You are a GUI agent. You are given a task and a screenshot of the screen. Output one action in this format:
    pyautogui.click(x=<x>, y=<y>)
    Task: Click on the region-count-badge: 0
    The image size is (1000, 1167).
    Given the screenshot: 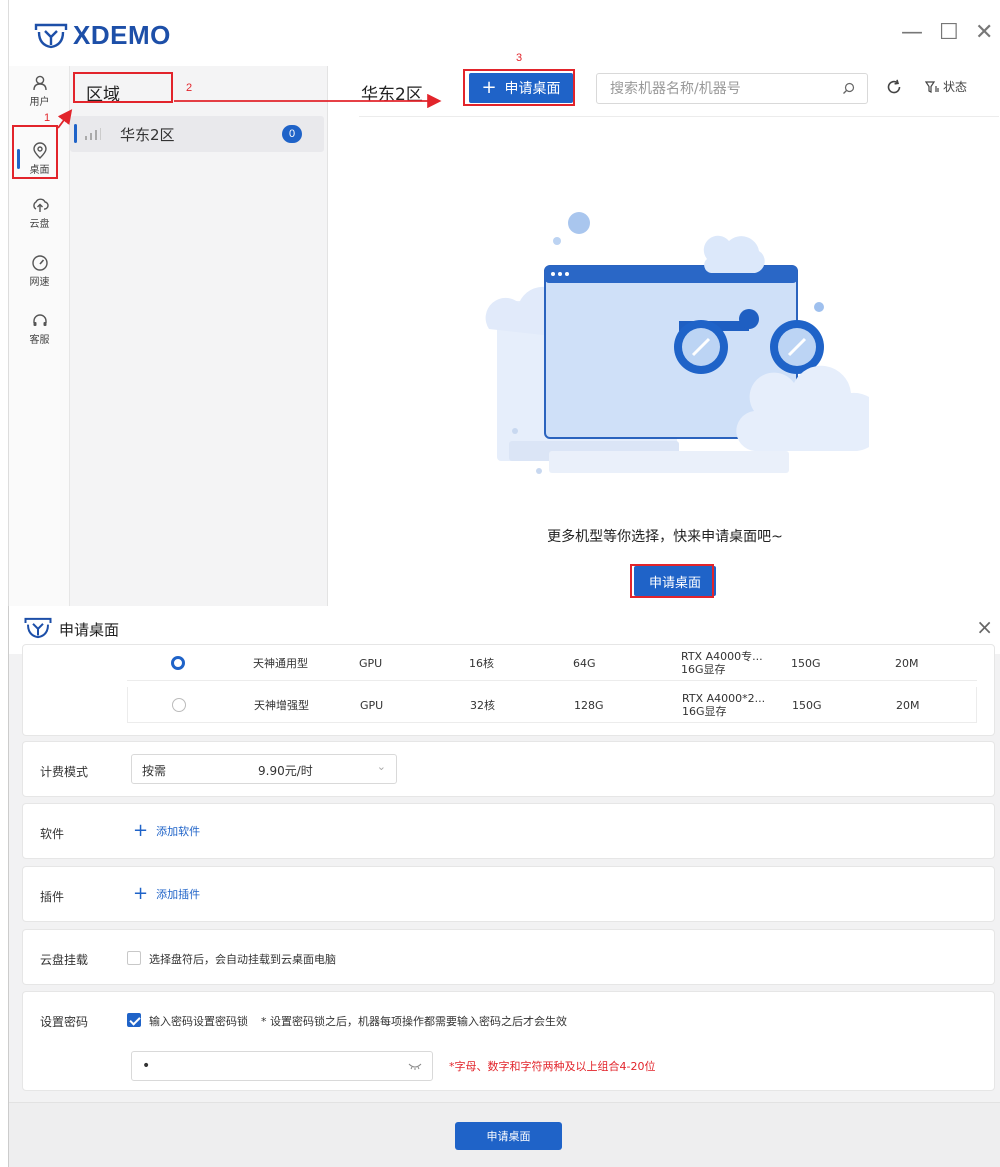 What is the action you would take?
    pyautogui.click(x=292, y=134)
    